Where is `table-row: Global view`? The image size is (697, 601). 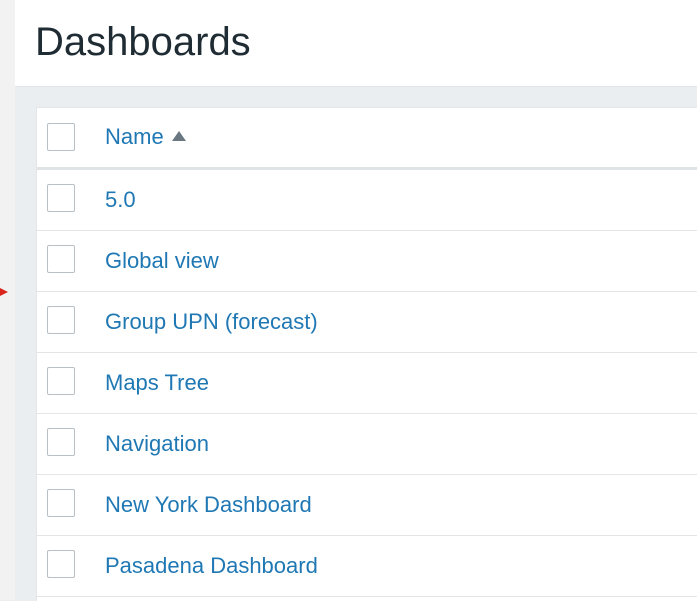
table-row: Global view is located at coordinates (367, 261).